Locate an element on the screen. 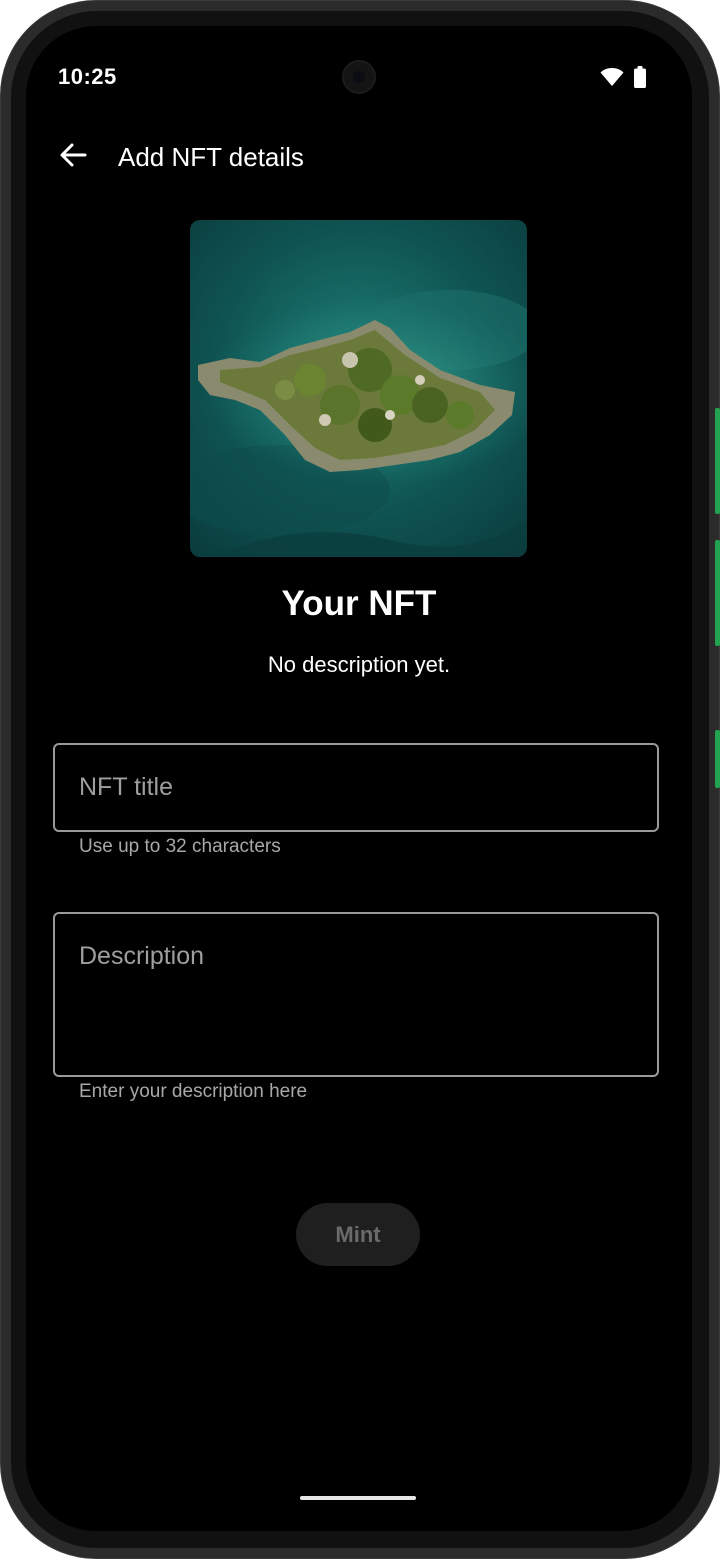  front-camera is located at coordinates (359, 77).